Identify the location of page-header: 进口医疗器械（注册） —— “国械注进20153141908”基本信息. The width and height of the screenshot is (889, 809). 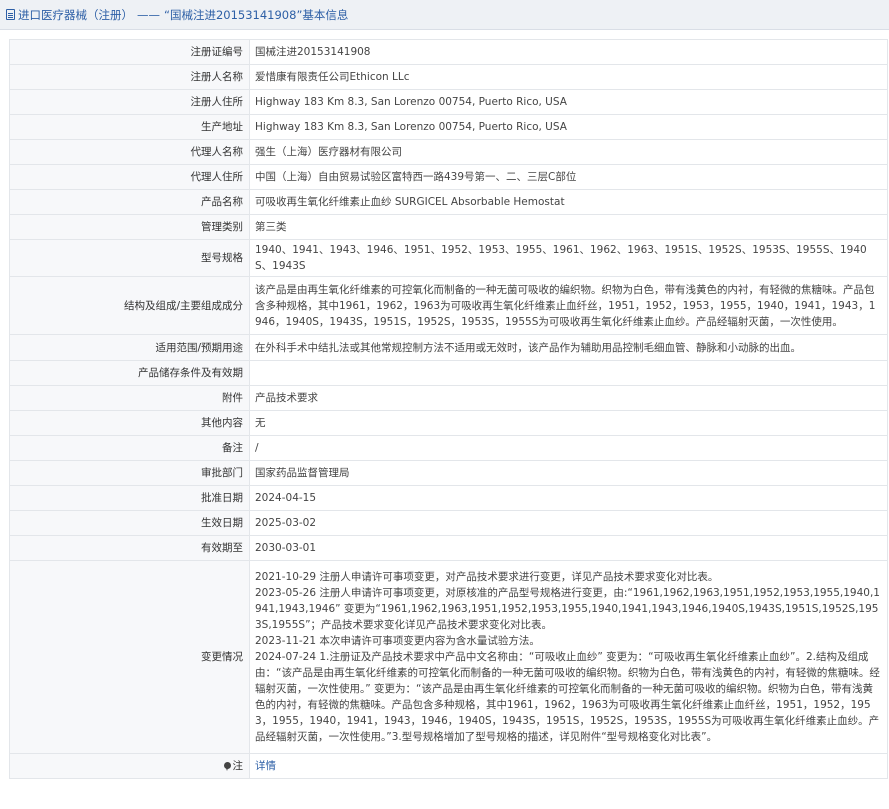
(444, 15).